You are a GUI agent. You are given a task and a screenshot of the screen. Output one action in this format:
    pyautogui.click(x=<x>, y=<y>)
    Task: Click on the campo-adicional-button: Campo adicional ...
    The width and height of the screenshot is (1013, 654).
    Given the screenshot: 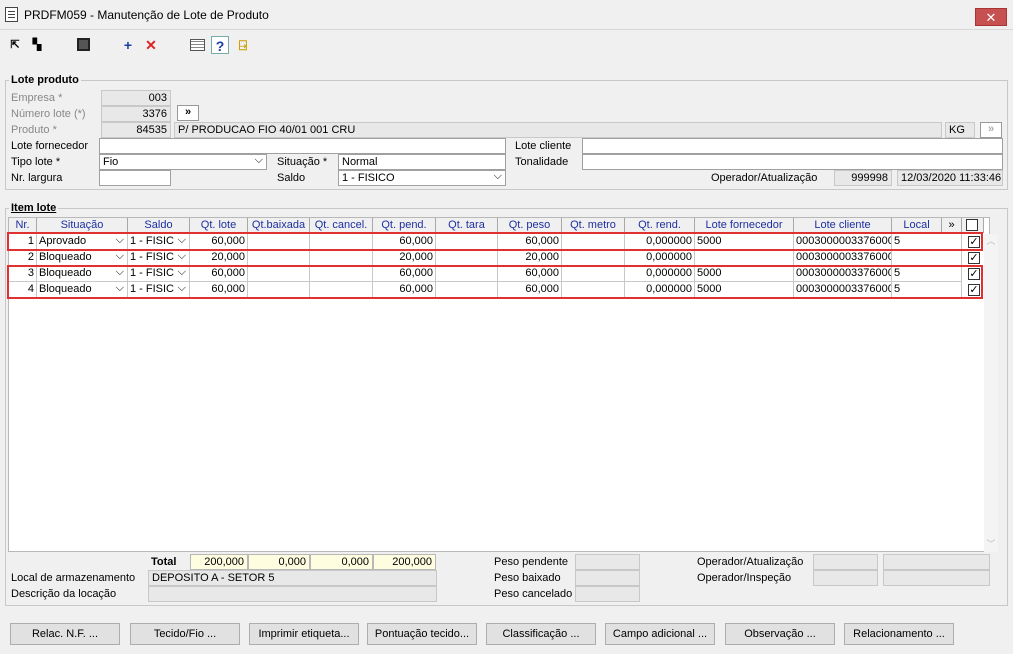 What is the action you would take?
    pyautogui.click(x=660, y=634)
    